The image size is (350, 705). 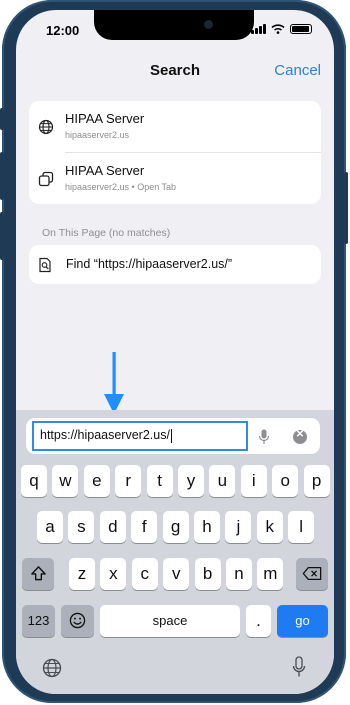 What do you see at coordinates (96, 481) in the screenshot?
I see `key-e: e` at bounding box center [96, 481].